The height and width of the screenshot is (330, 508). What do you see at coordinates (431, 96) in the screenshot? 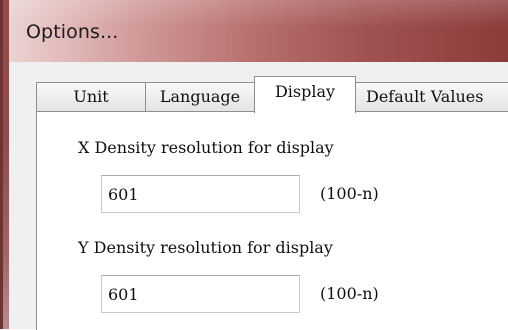
I see `tab-default-values: Default Values` at bounding box center [431, 96].